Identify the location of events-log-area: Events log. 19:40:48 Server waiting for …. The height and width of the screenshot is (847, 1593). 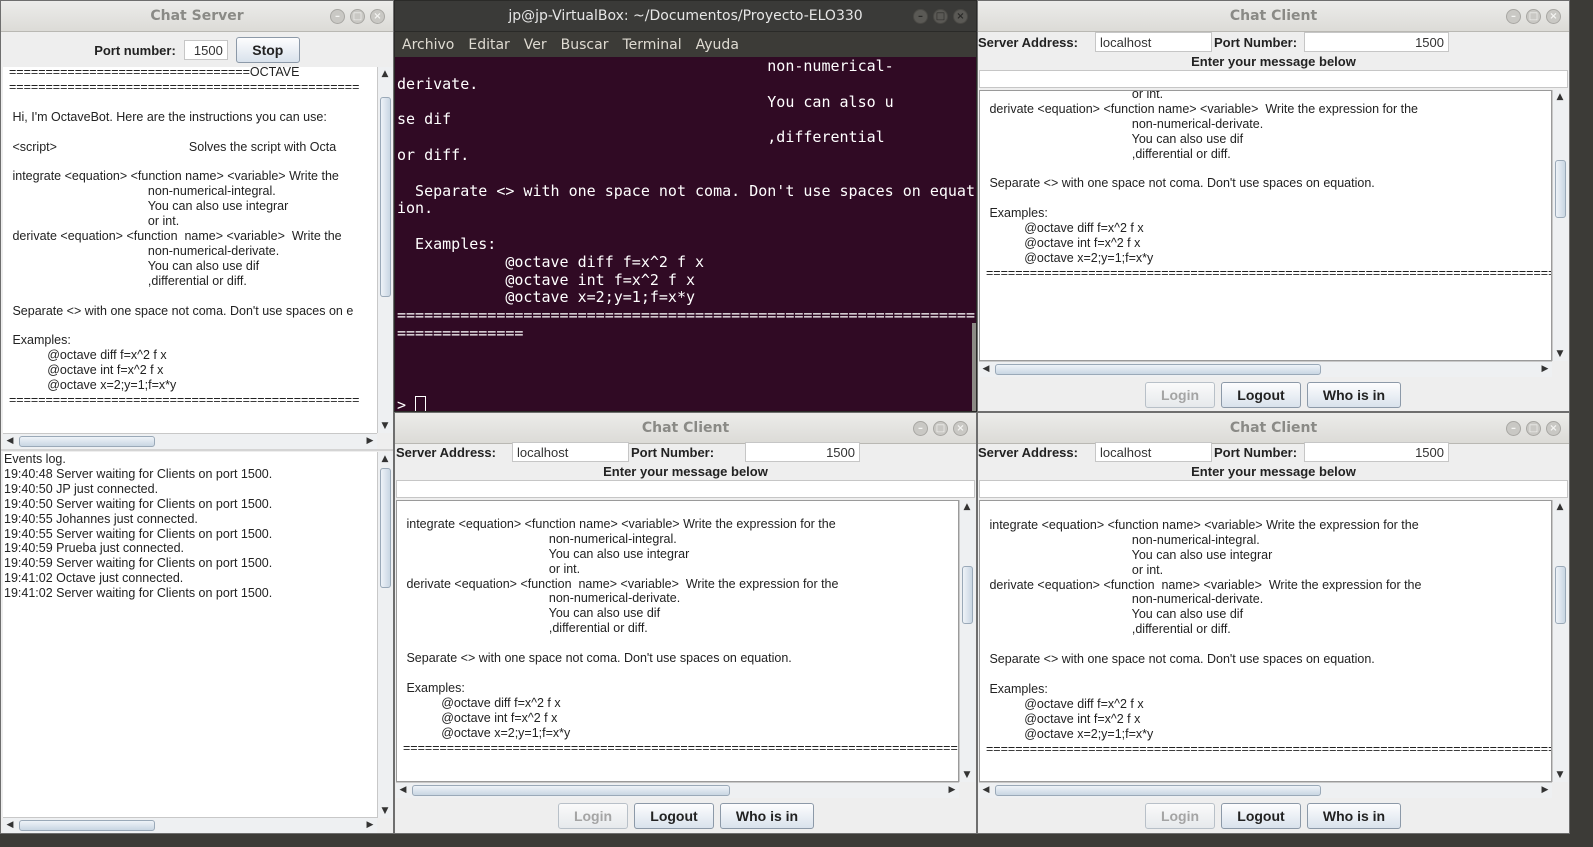
(190, 635).